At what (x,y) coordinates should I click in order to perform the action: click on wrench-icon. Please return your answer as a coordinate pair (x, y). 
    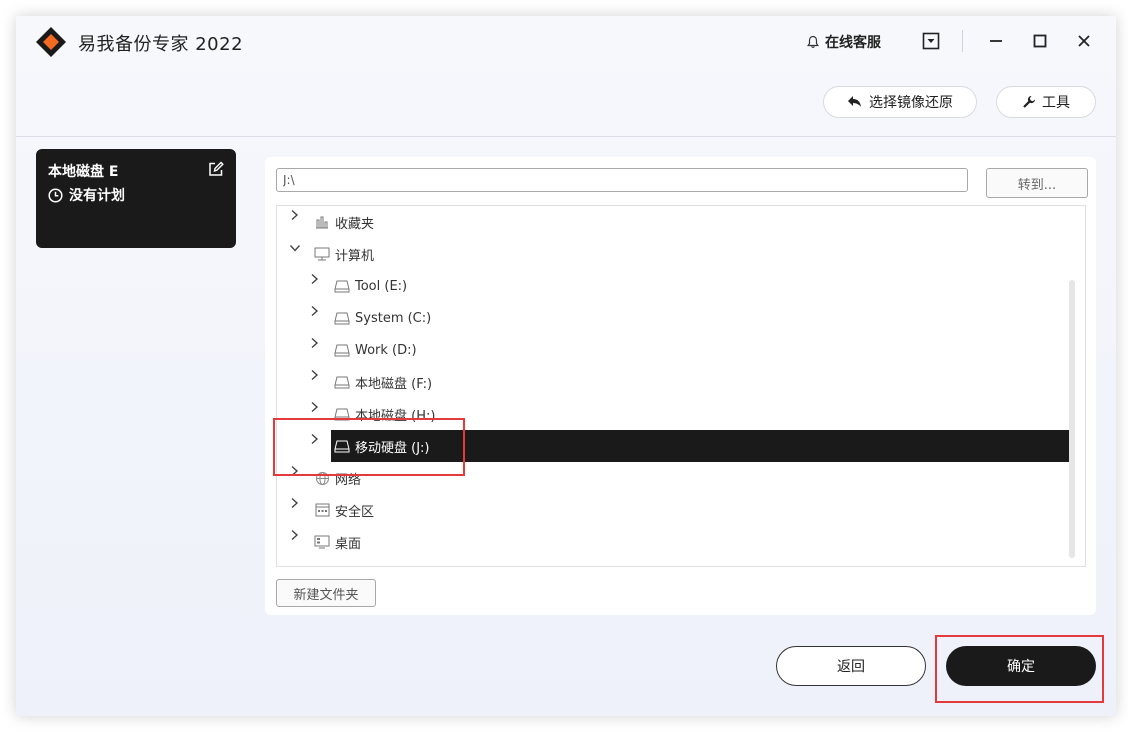
    Looking at the image, I should click on (1029, 101).